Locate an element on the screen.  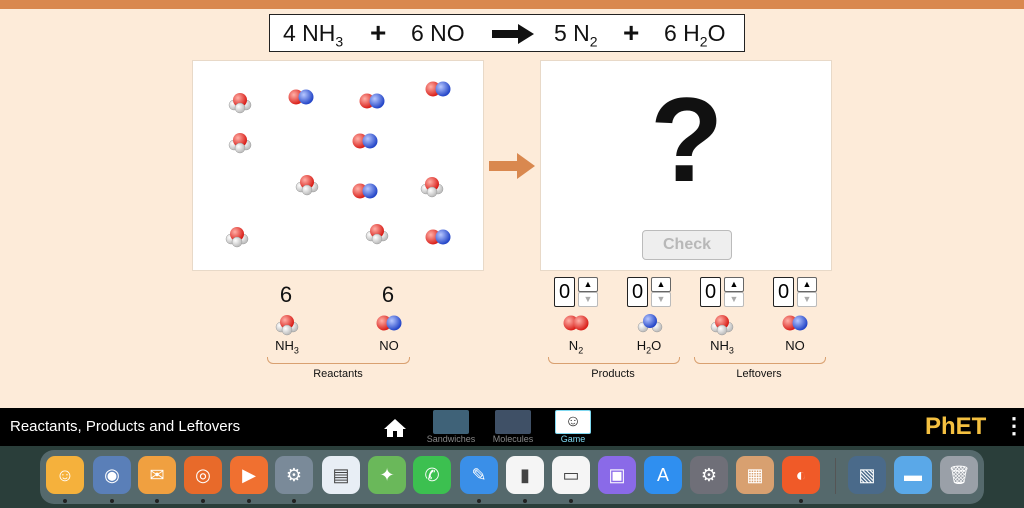
sandwich-icon is located at coordinates (451, 422).